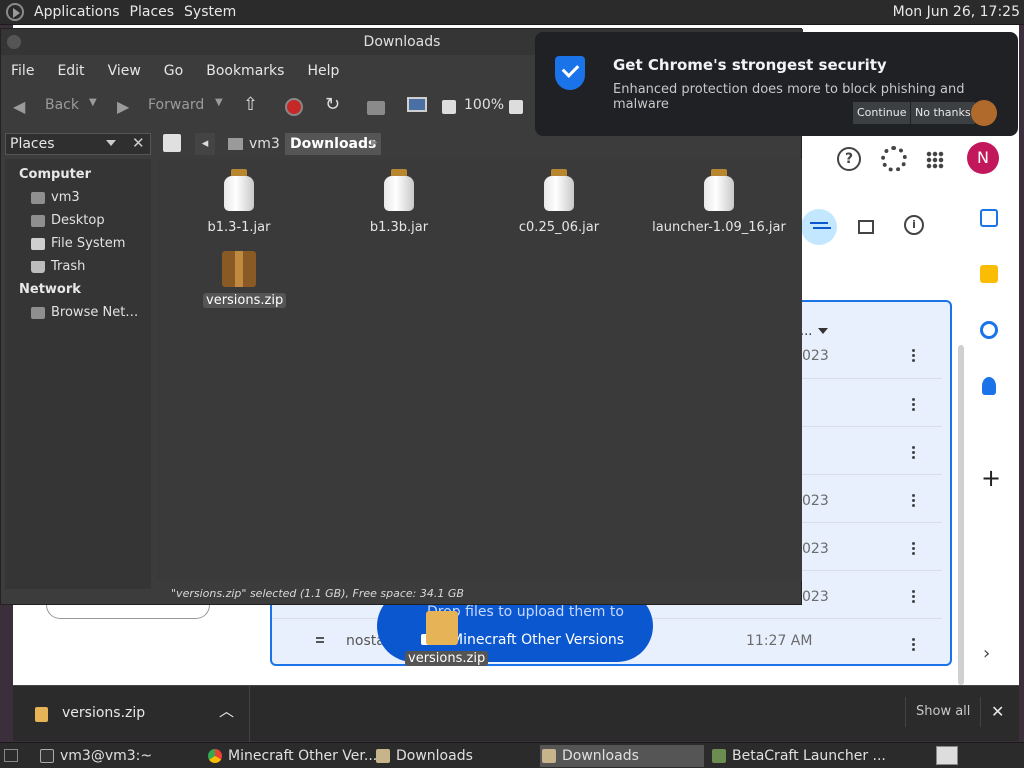 The width and height of the screenshot is (1024, 768). I want to click on filter-button, so click(819, 227).